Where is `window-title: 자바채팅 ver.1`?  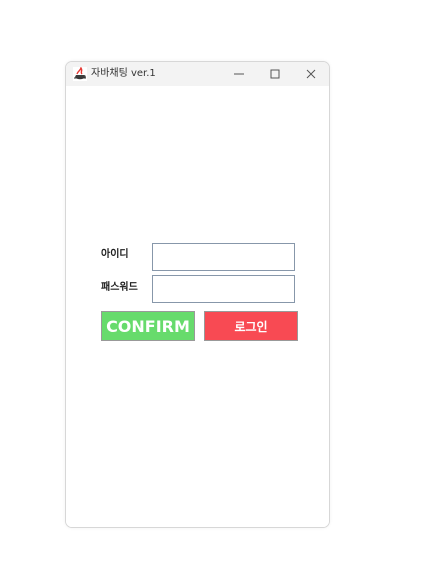
window-title: 자바채팅 ver.1 is located at coordinates (123, 73).